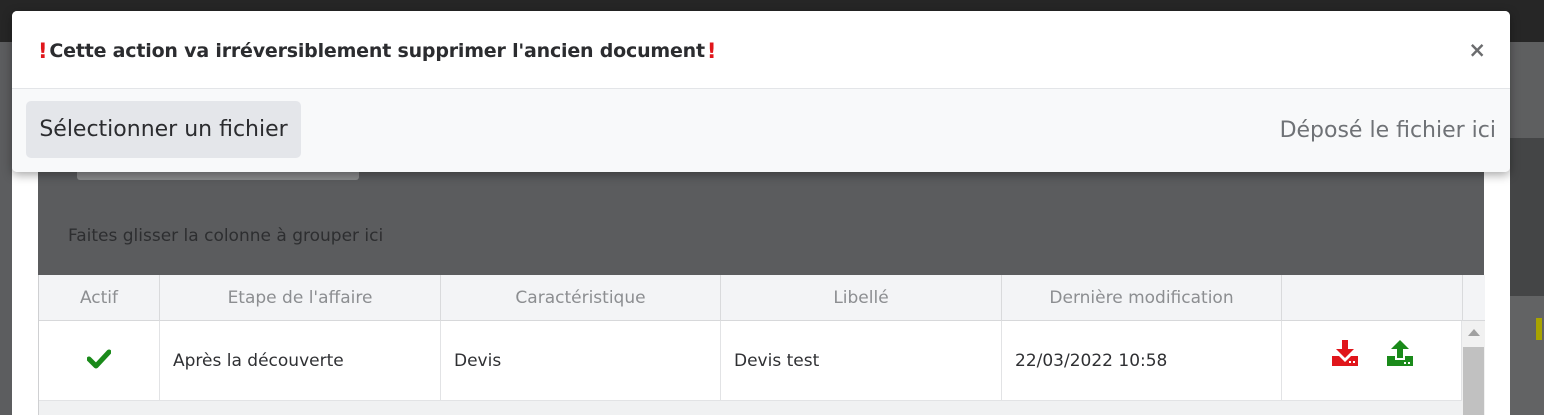 The image size is (1544, 415). I want to click on drop-hint: Déposé le fichier ici, so click(1387, 130).